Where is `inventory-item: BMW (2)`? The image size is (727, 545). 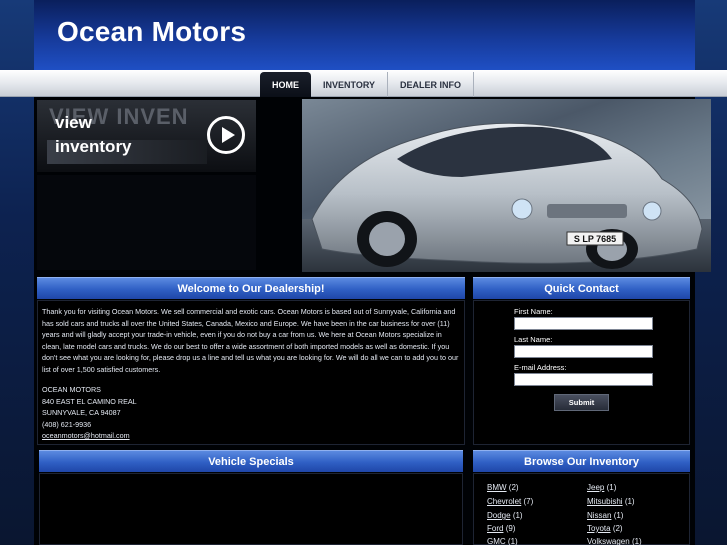 inventory-item: BMW (2) is located at coordinates (503, 487).